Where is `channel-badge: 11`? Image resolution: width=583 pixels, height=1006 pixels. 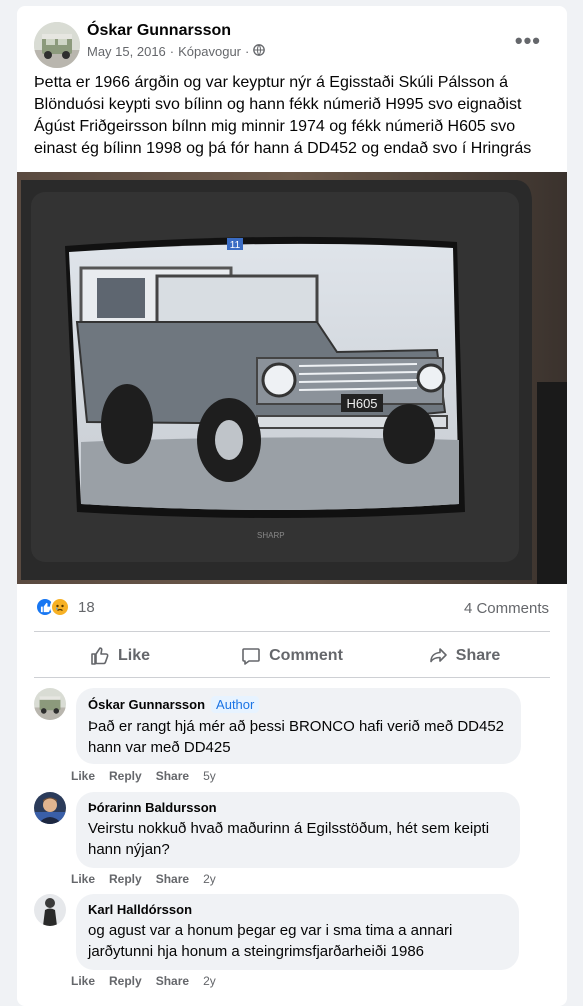 channel-badge: 11 is located at coordinates (235, 245).